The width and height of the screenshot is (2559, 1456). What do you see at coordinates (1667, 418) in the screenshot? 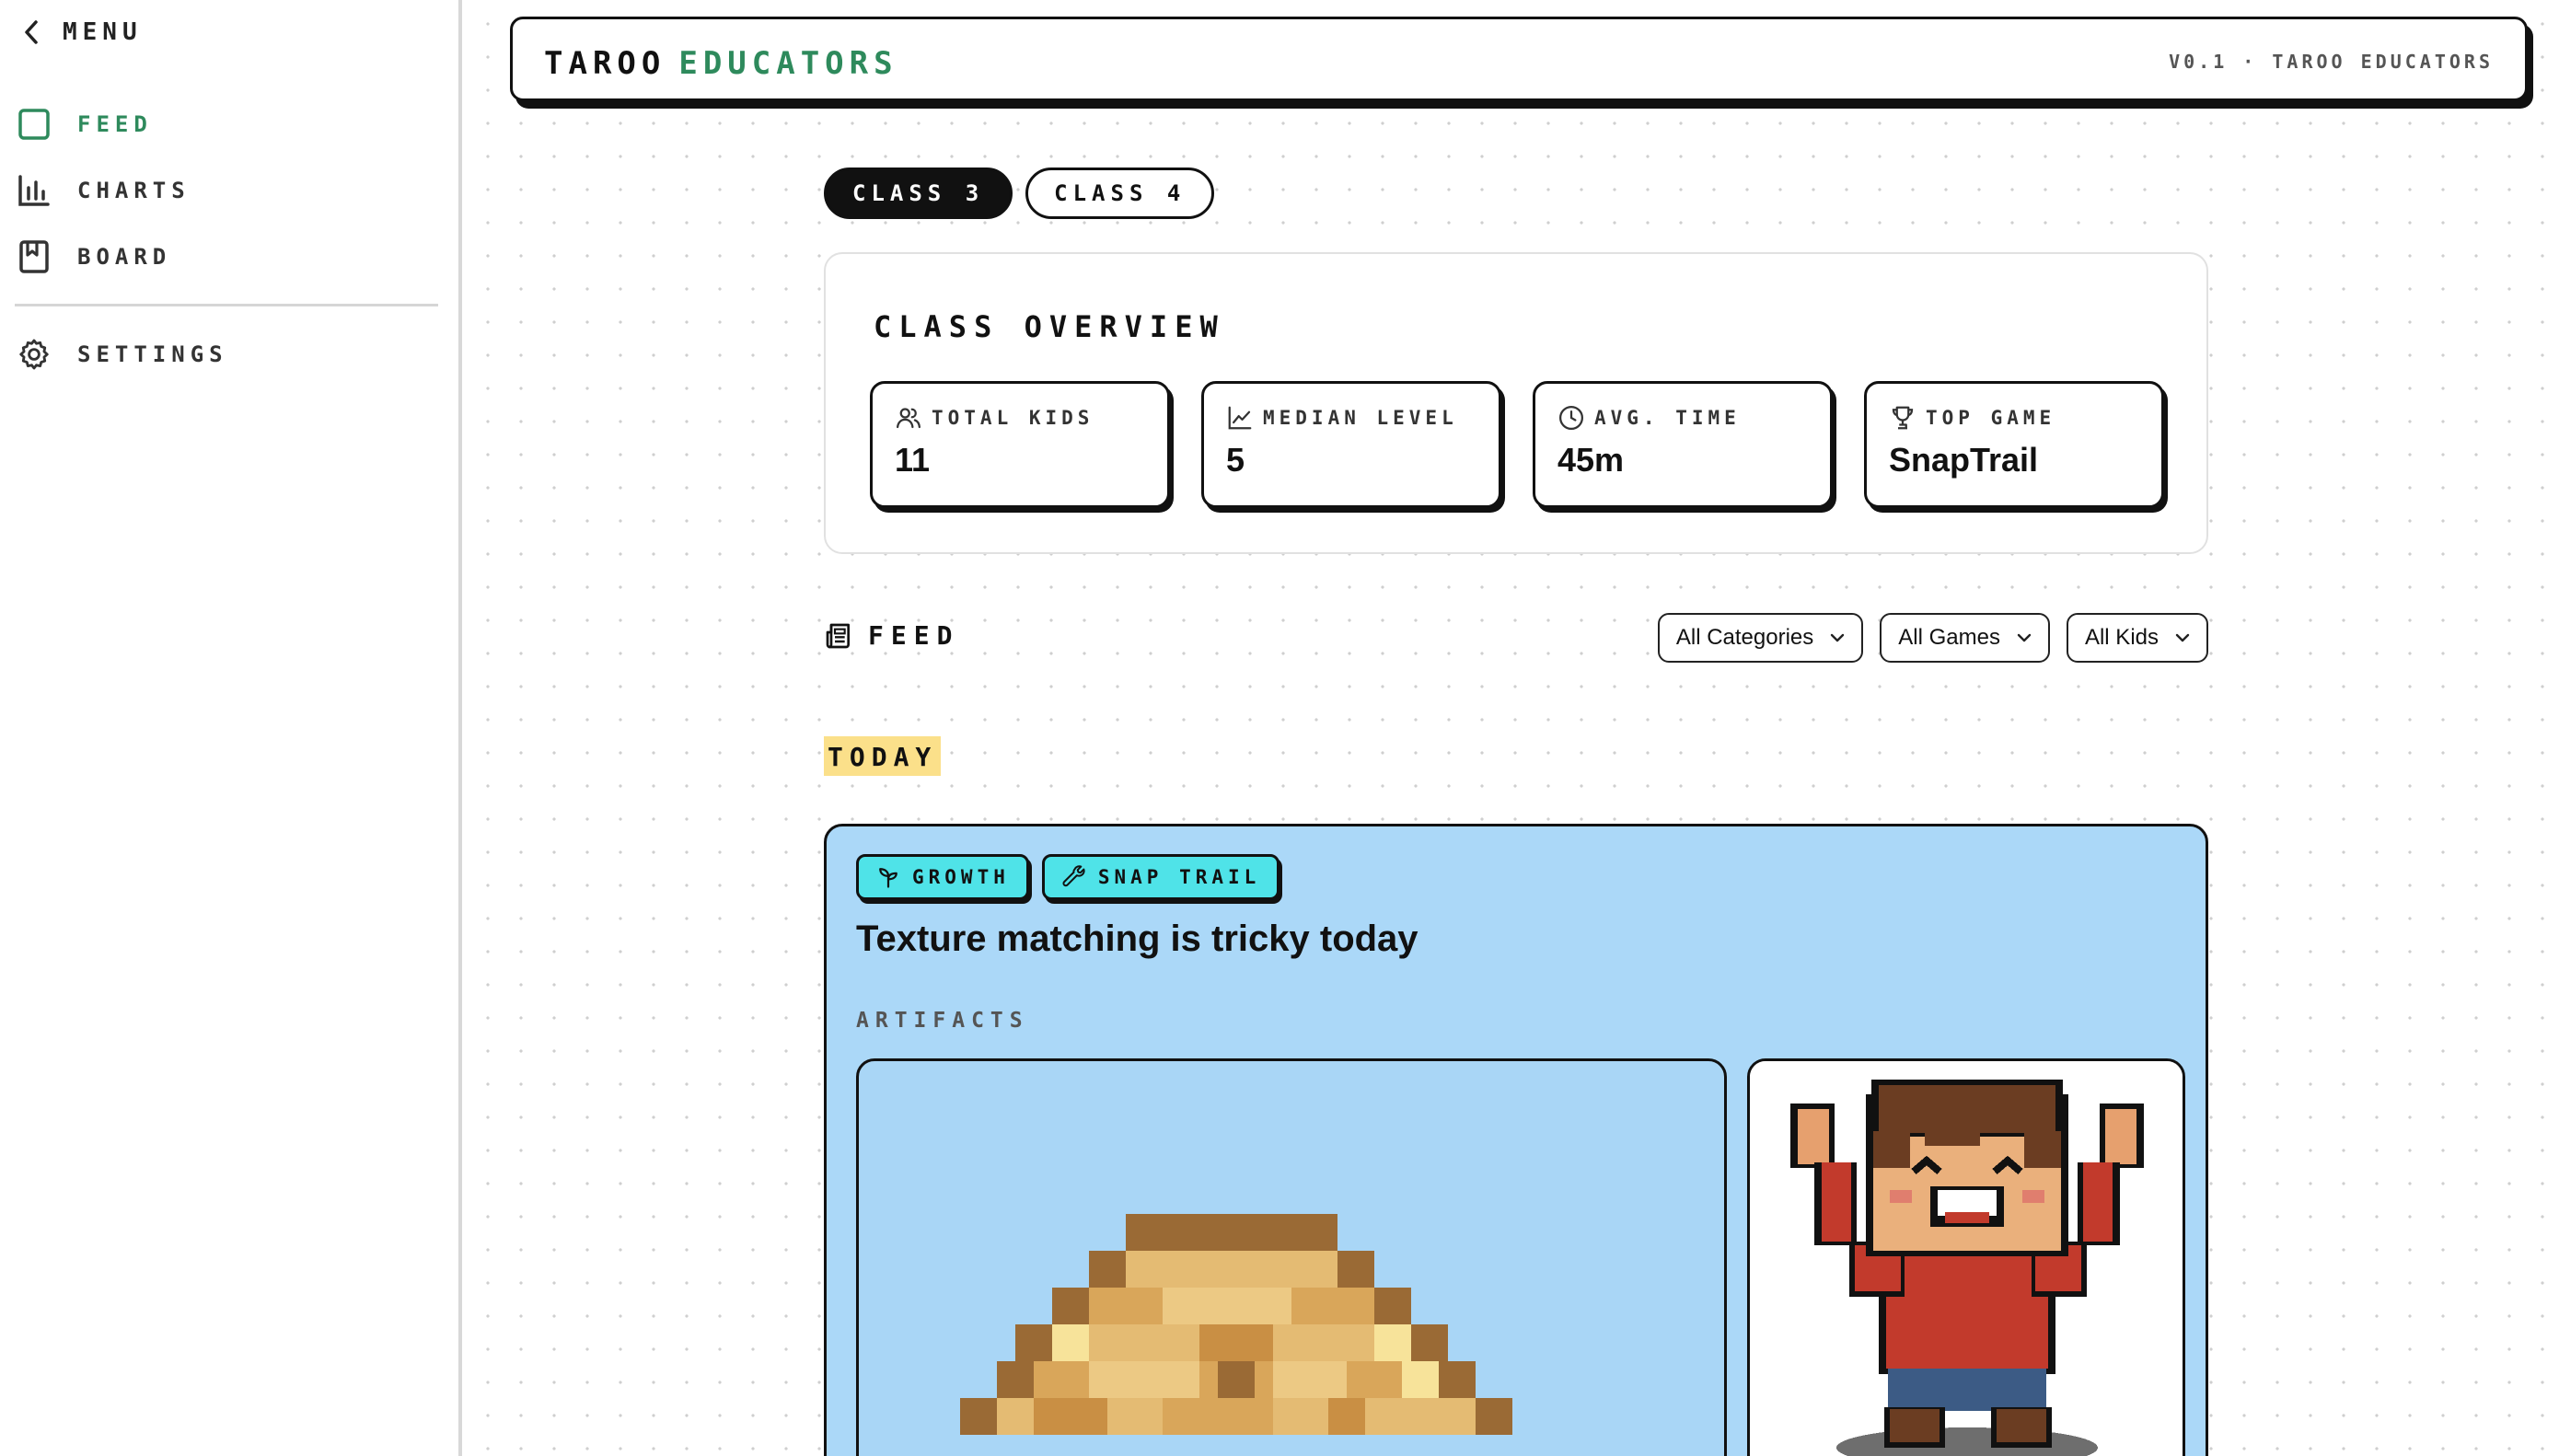
I see `stat-label: AVG. TIME` at bounding box center [1667, 418].